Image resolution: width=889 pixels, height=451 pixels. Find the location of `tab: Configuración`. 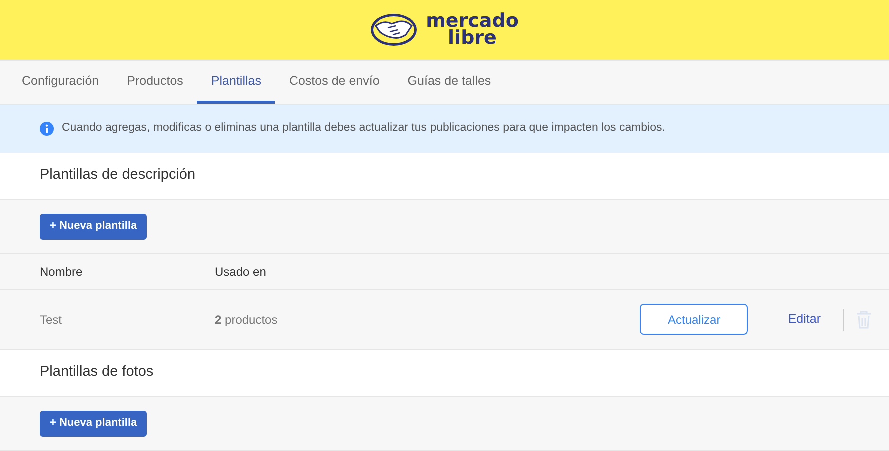

tab: Configuración is located at coordinates (61, 82).